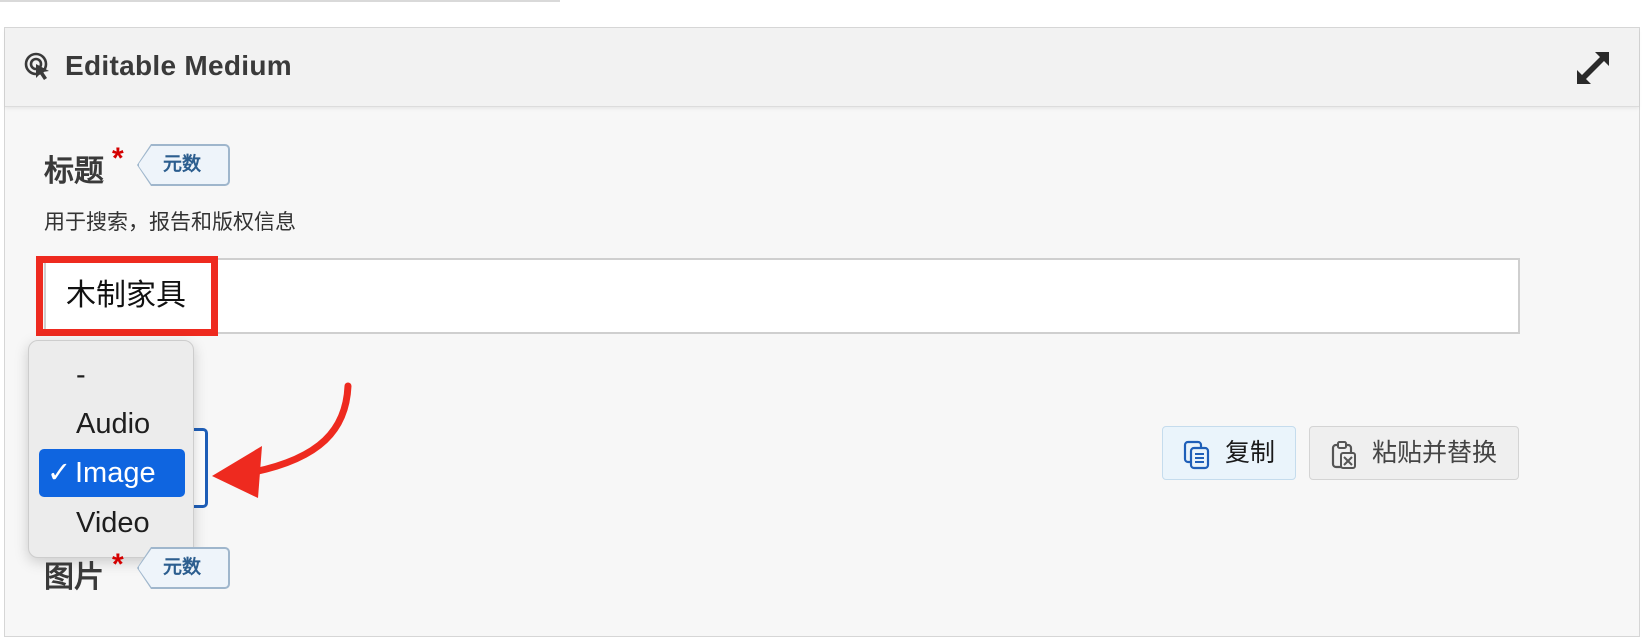  What do you see at coordinates (782, 296) in the screenshot?
I see `title-input: 木制家具` at bounding box center [782, 296].